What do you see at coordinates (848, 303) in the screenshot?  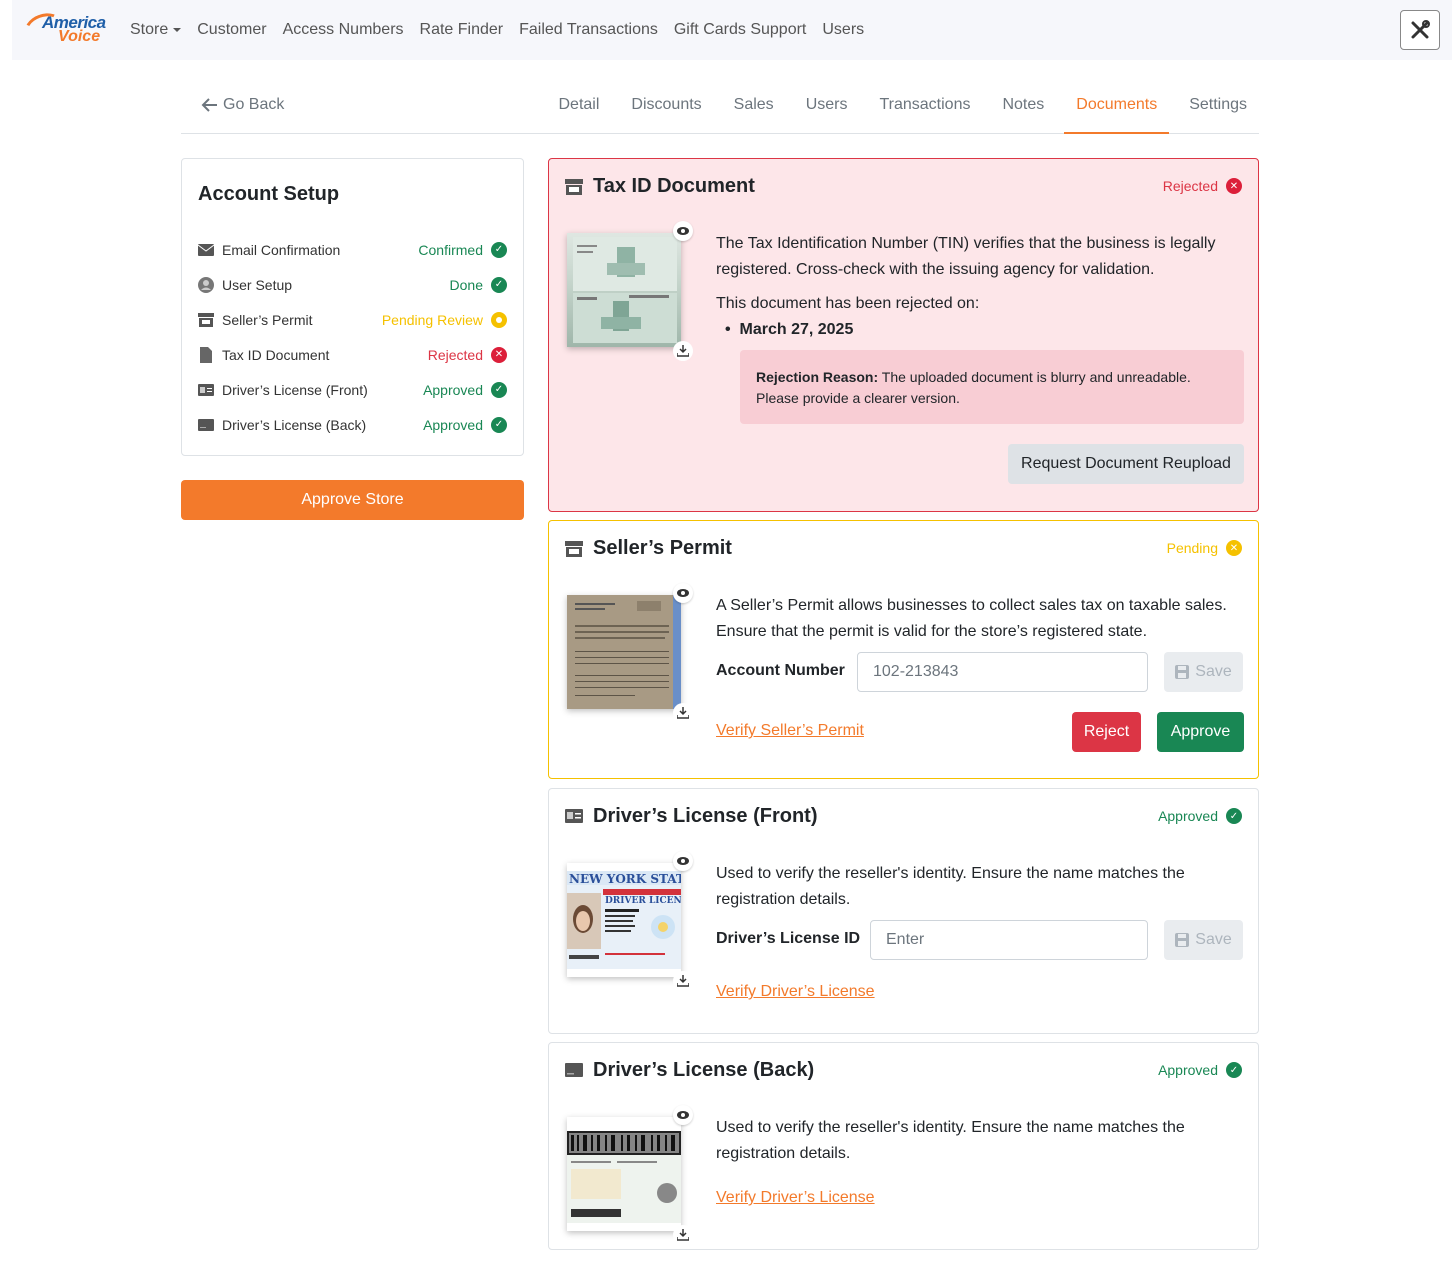 I see `rejected-on-label: This document has been rejected on:` at bounding box center [848, 303].